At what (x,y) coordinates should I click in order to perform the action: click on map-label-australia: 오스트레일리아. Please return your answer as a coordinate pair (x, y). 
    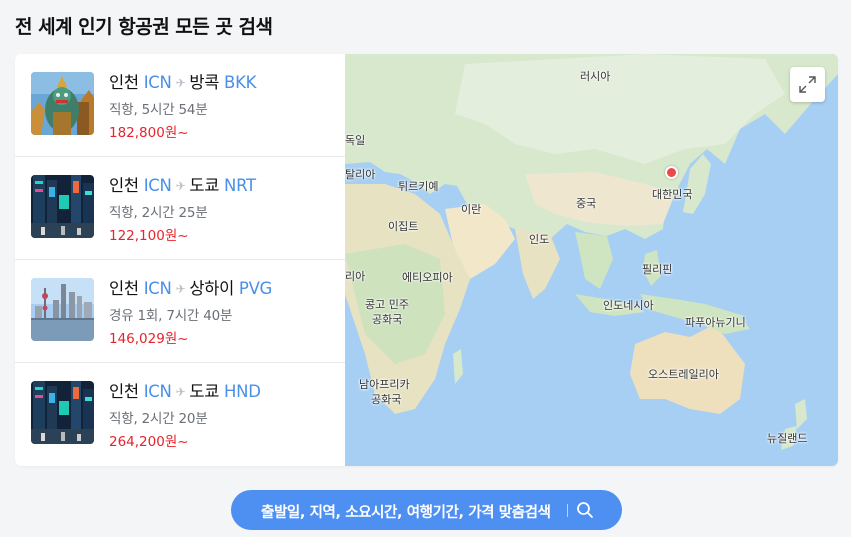
    Looking at the image, I should click on (683, 374).